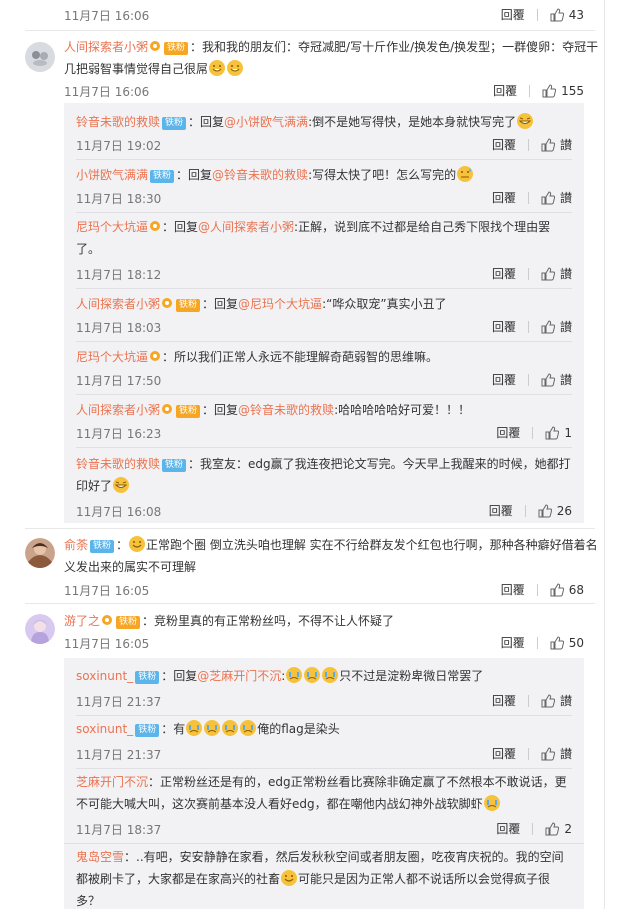  I want to click on mention-link: @小饼欧气满满, so click(266, 122).